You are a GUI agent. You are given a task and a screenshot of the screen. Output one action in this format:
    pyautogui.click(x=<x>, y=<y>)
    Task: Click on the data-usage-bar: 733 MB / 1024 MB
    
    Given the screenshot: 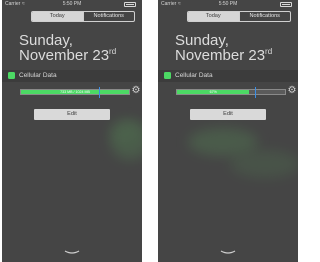 What is the action you would take?
    pyautogui.click(x=75, y=92)
    